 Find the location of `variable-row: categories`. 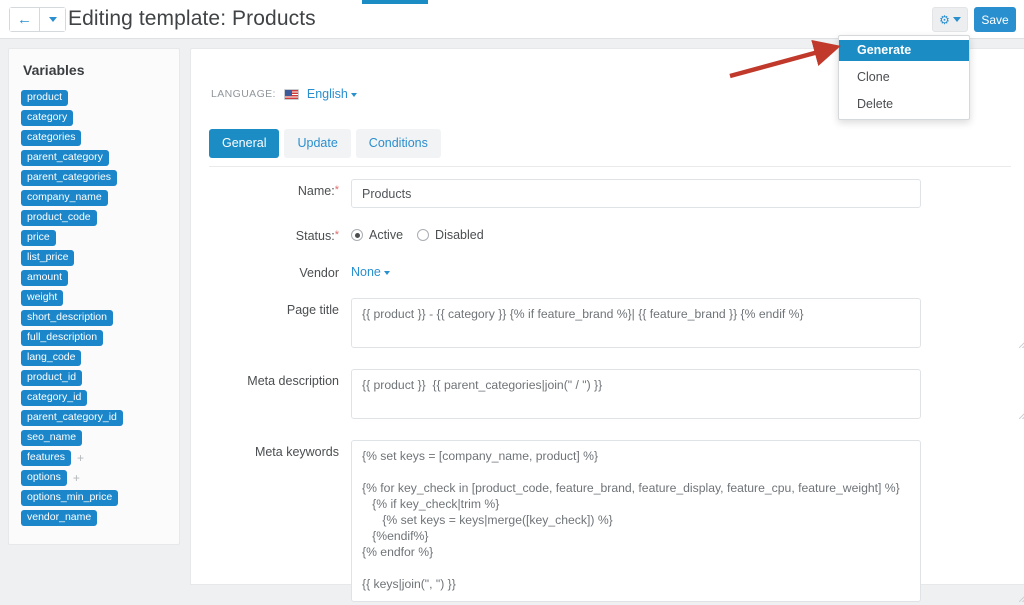

variable-row: categories is located at coordinates (94, 138).